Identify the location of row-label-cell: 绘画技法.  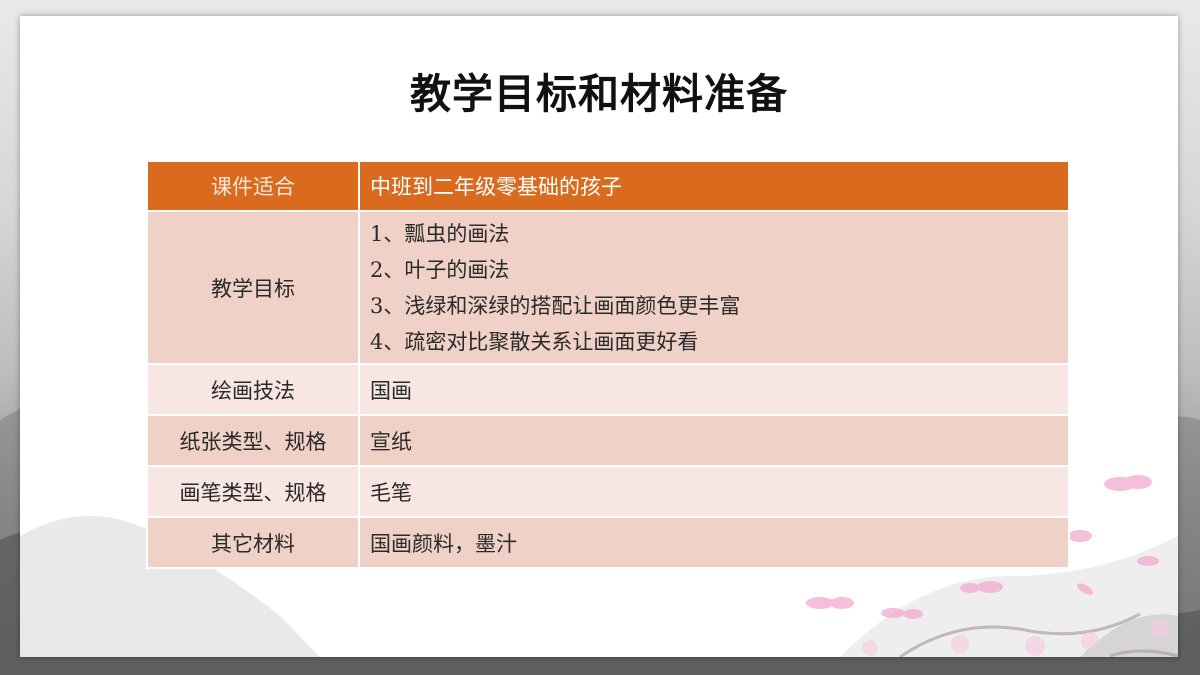
(253, 389).